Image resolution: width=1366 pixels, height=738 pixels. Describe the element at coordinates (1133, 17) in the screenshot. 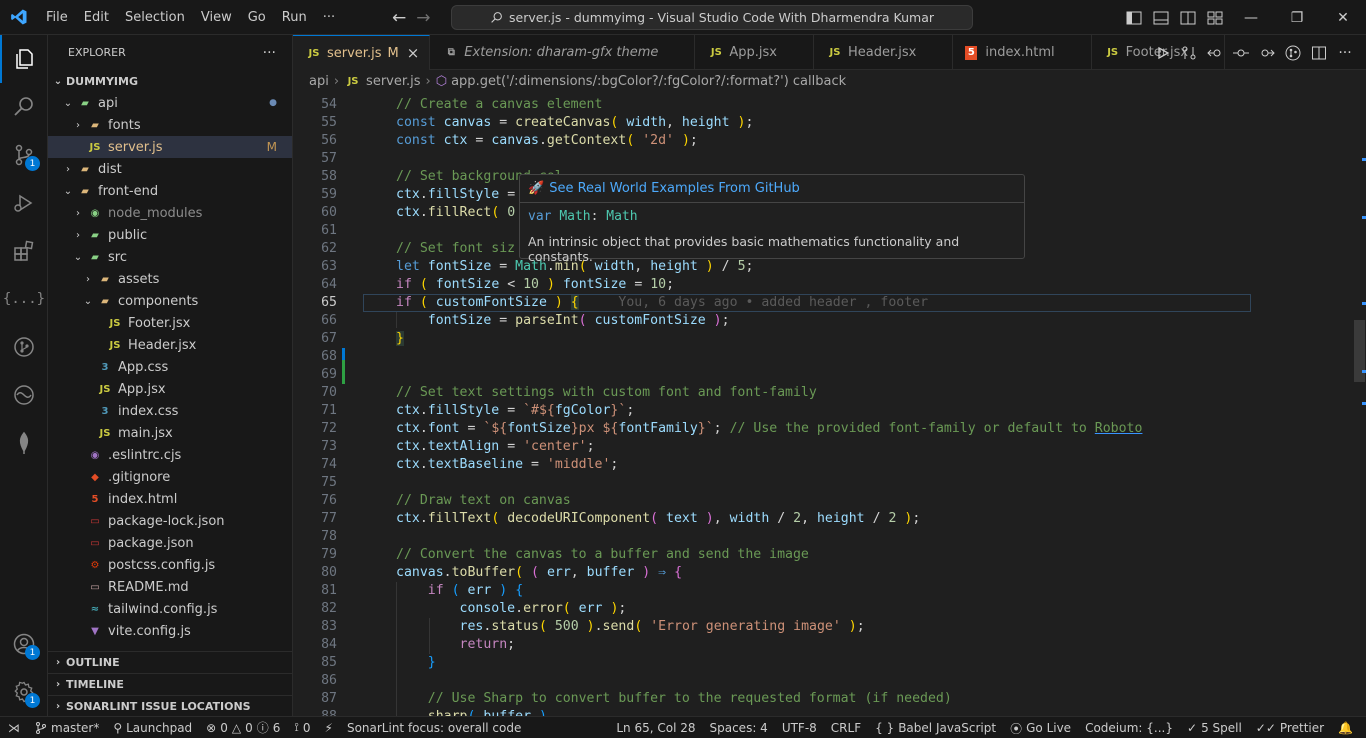

I see `toggle-primary-sidebar-icon` at that location.